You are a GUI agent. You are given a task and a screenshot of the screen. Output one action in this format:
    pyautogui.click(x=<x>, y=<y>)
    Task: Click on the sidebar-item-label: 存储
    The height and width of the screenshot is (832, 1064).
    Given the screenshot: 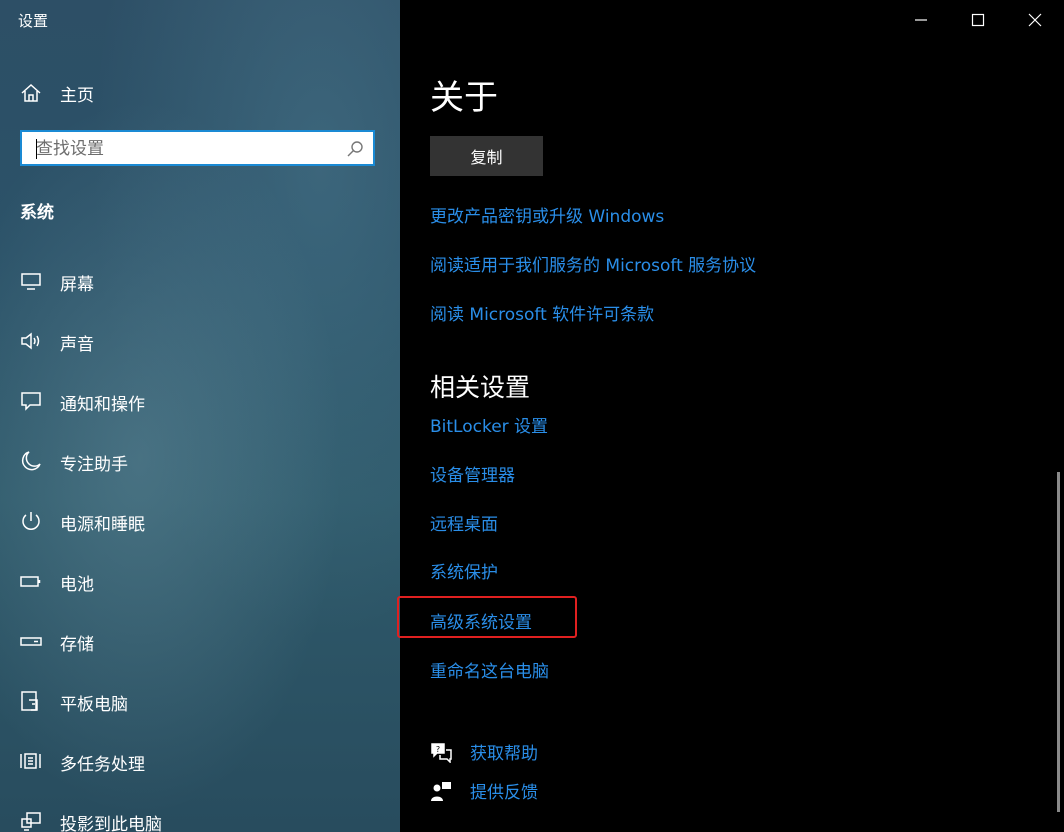 What is the action you would take?
    pyautogui.click(x=77, y=645)
    